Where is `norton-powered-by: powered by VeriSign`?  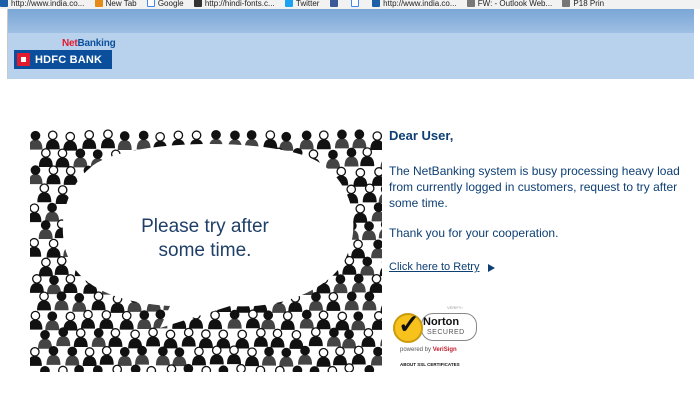
norton-powered-by: powered by VeriSign is located at coordinates (428, 350).